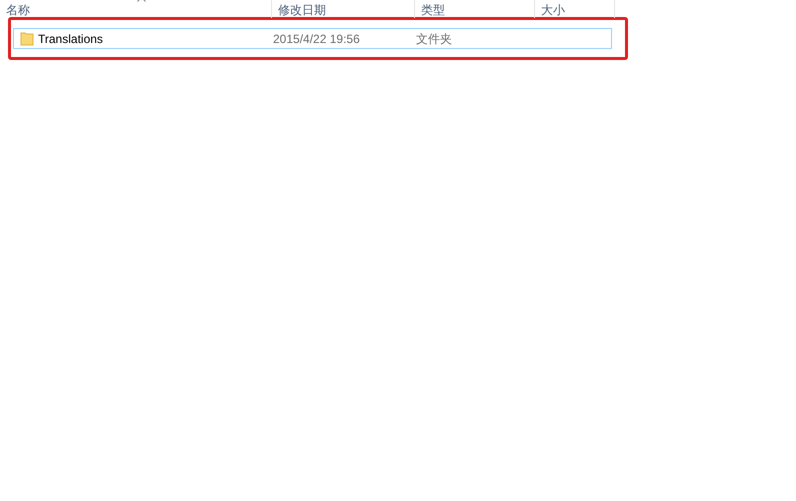 This screenshot has height=501, width=796. I want to click on file-name: Translations, so click(70, 39).